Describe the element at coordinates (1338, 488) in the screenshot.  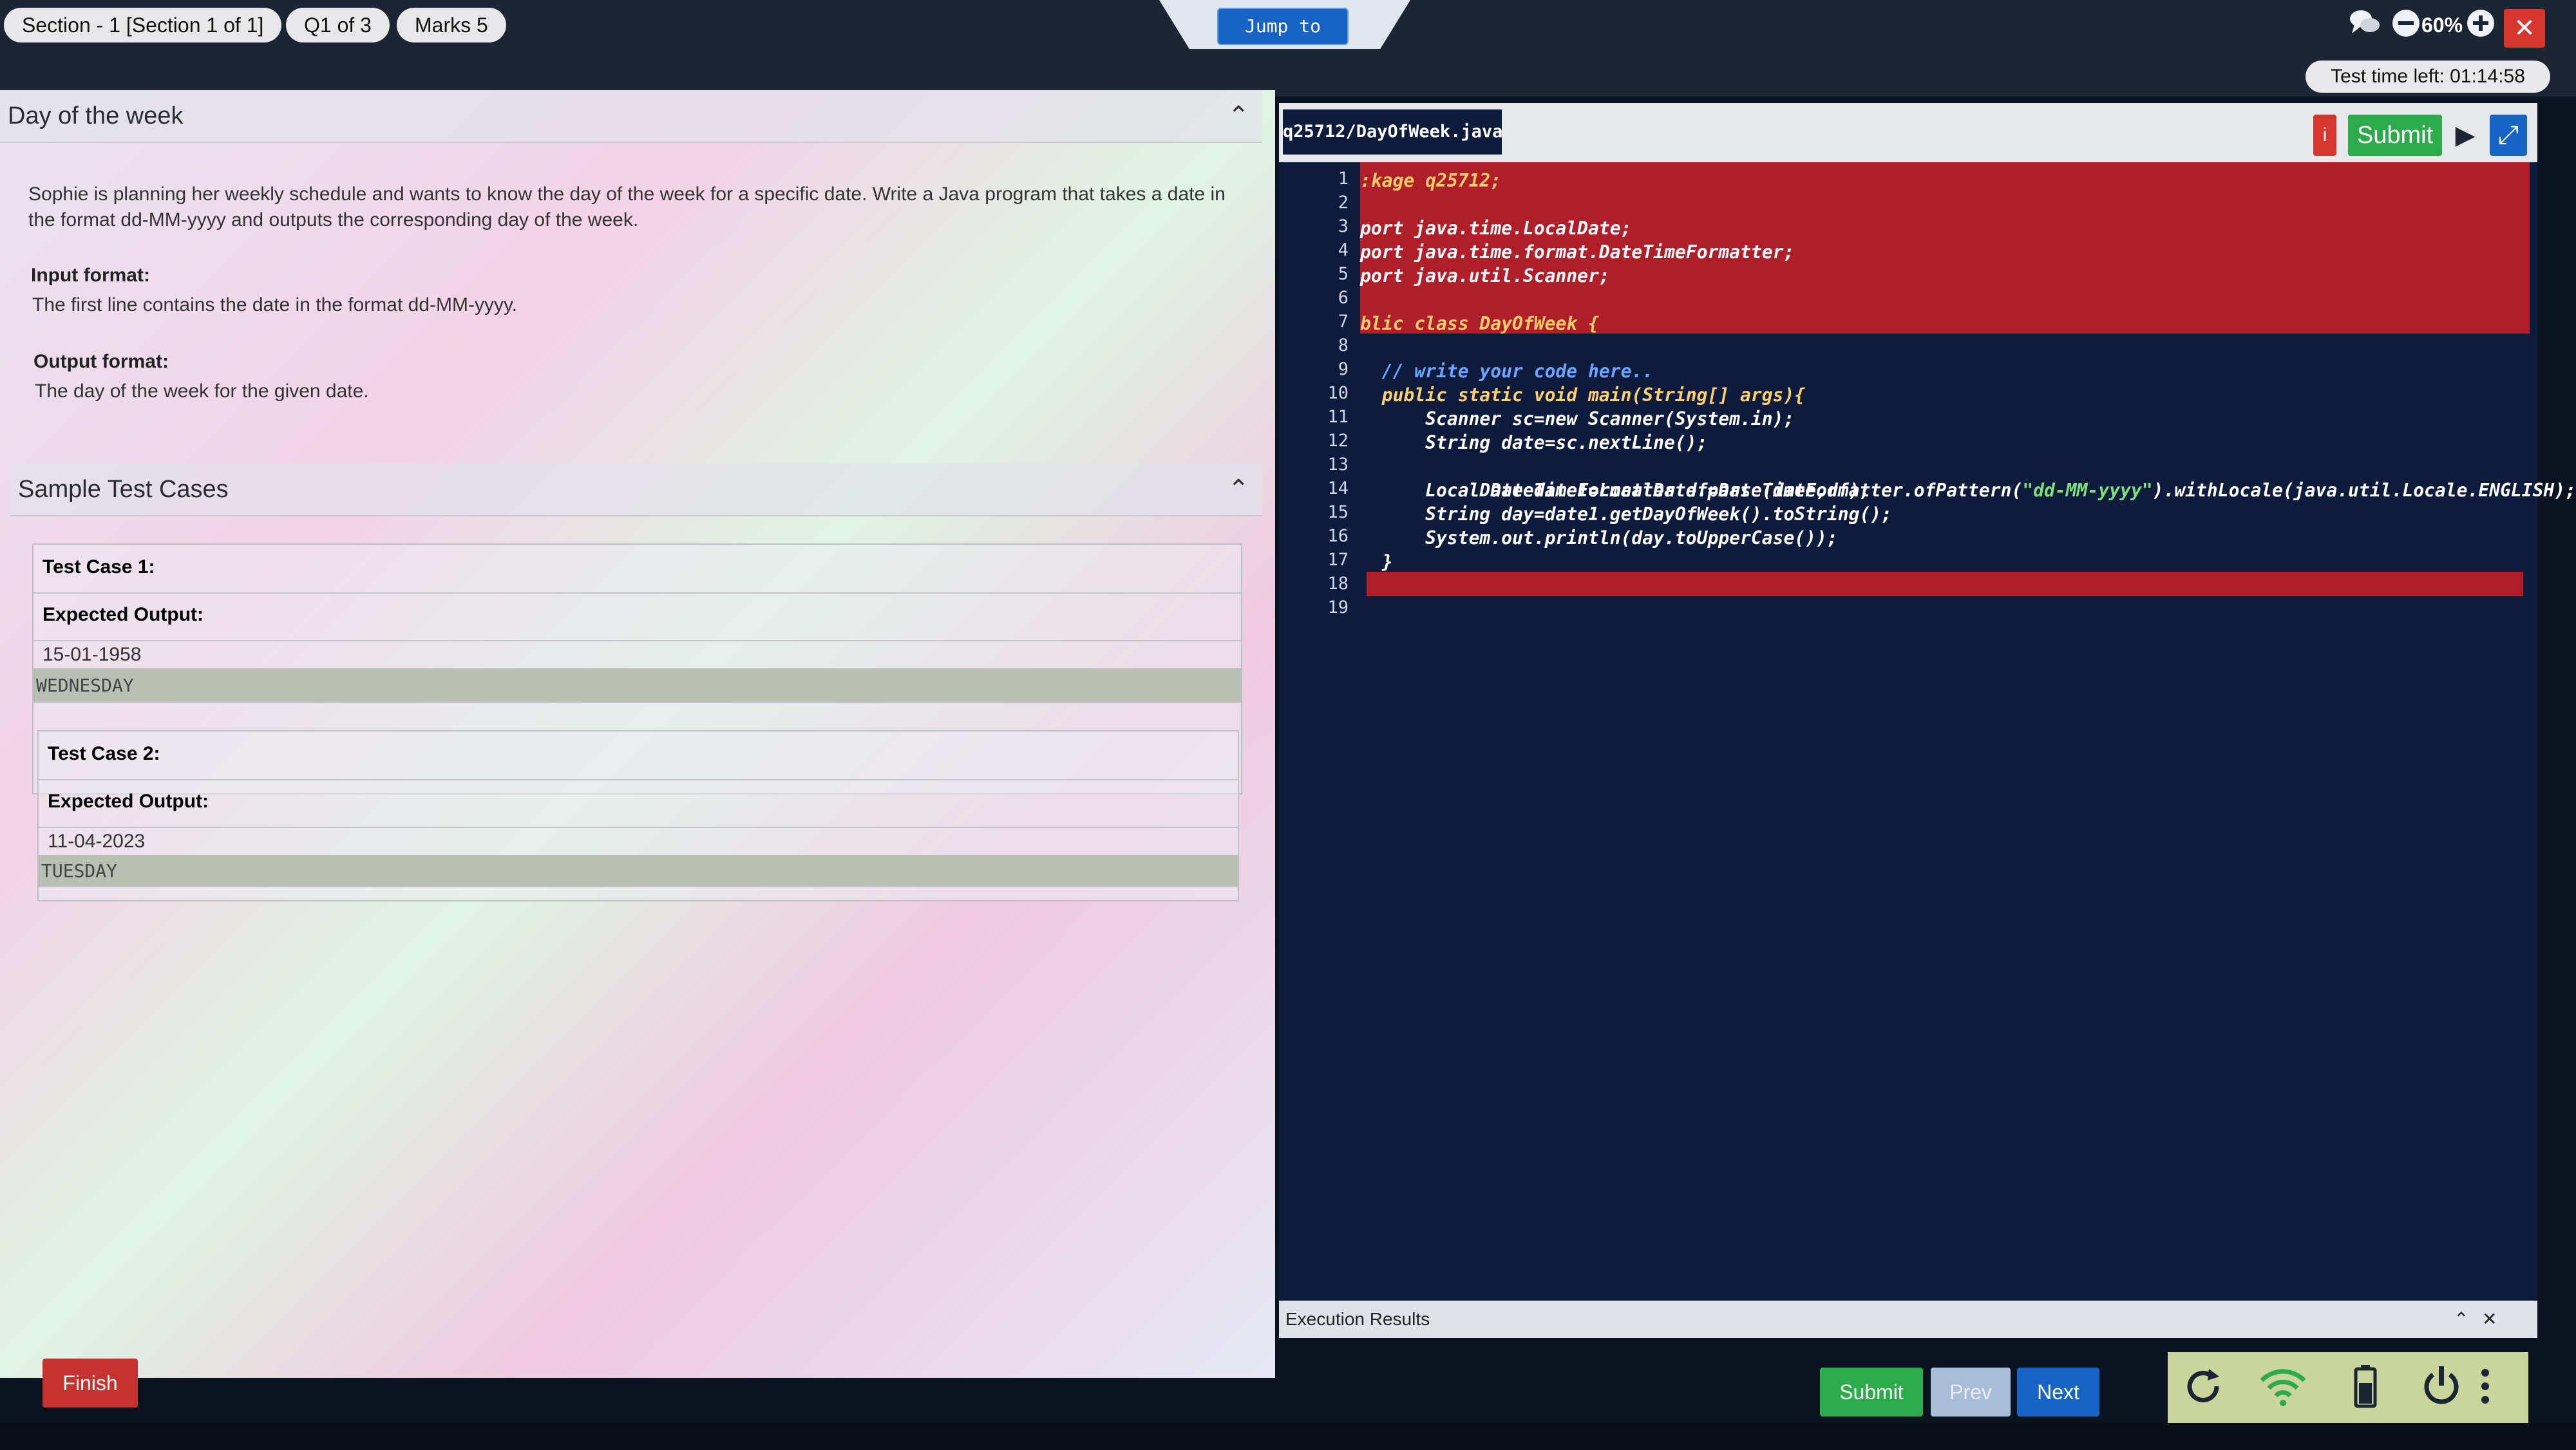
I see `line-number: 14` at that location.